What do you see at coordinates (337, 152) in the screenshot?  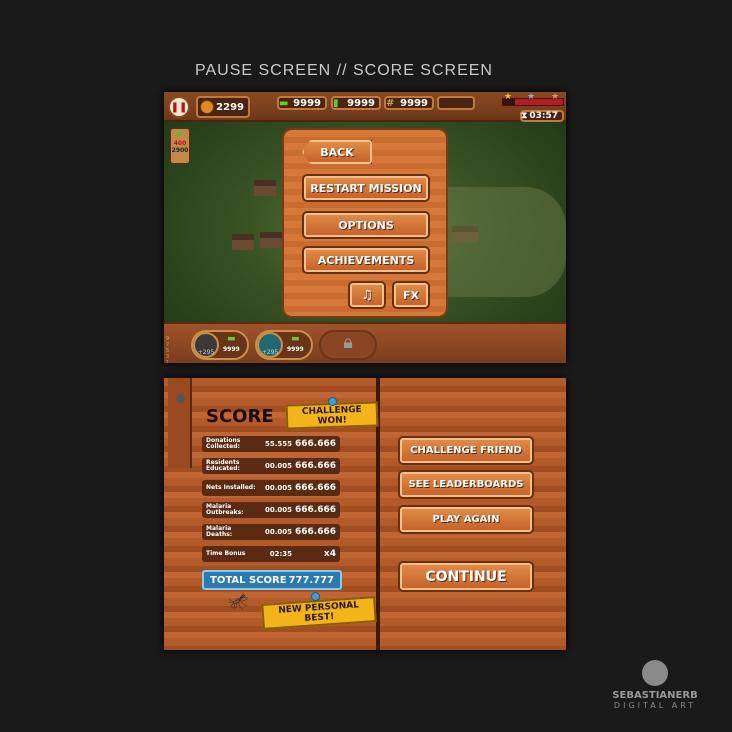 I see `back-button: BACK` at bounding box center [337, 152].